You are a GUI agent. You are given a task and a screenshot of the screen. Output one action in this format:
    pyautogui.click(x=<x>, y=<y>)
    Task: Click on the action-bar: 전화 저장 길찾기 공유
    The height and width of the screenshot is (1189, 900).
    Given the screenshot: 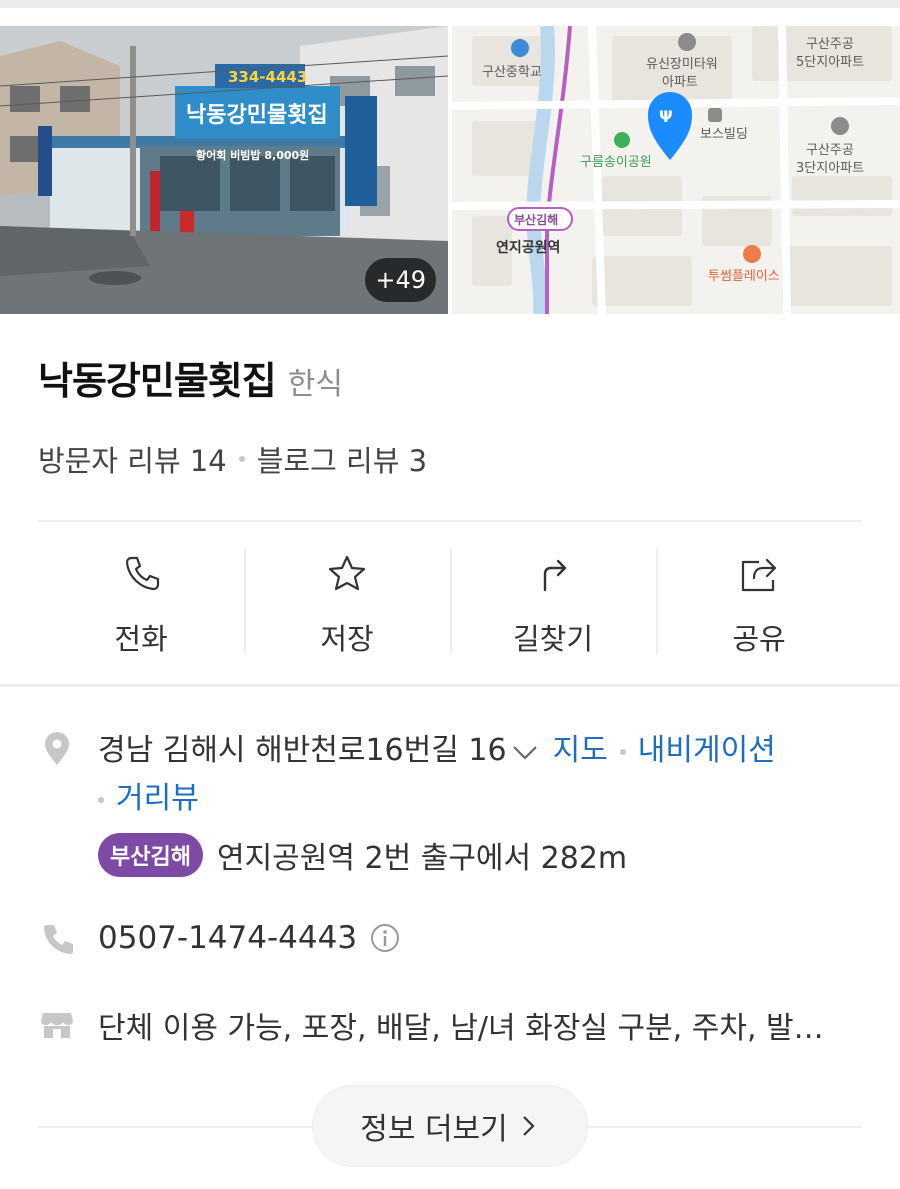 What is the action you would take?
    pyautogui.click(x=450, y=603)
    